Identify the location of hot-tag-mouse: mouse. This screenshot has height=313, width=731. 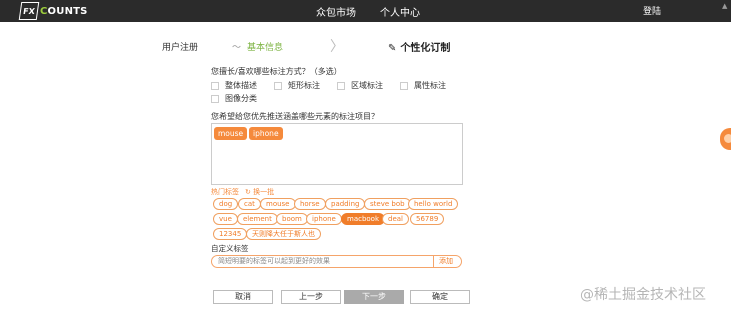
(278, 204).